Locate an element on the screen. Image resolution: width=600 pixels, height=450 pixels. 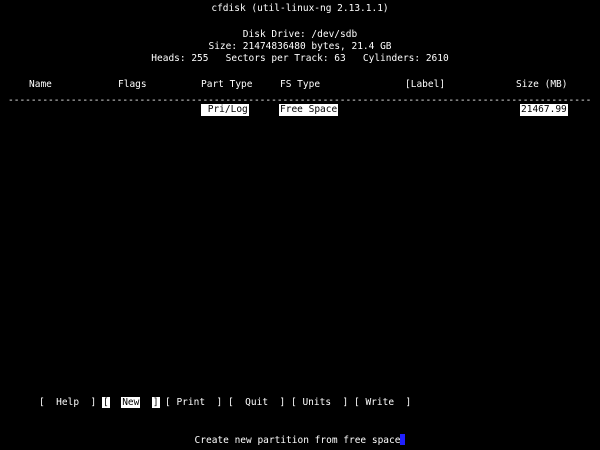
row-part-type: Pri/Log is located at coordinates (225, 110).